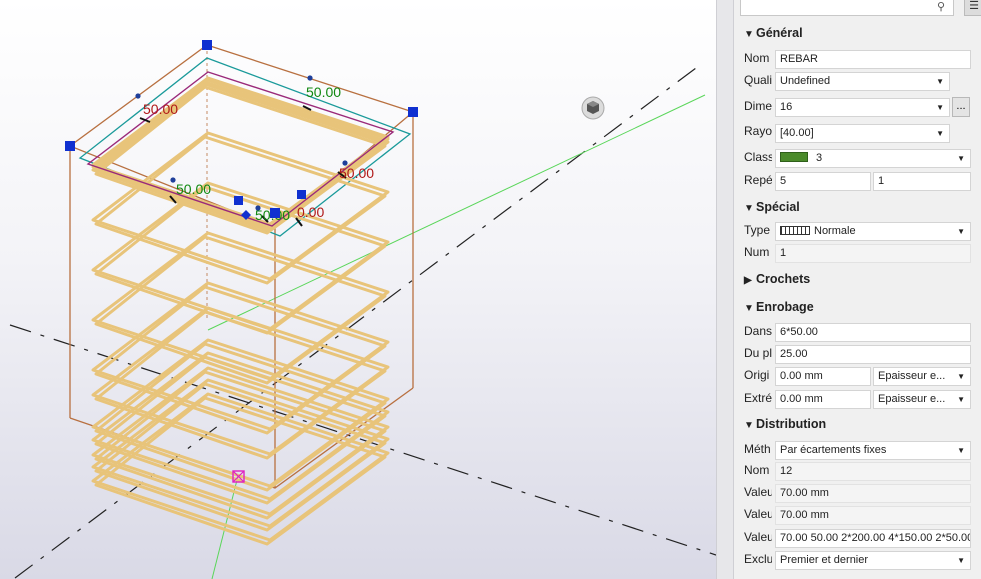 This screenshot has width=981, height=579. What do you see at coordinates (310, 212) in the screenshot?
I see `dimension-label: 0.00` at bounding box center [310, 212].